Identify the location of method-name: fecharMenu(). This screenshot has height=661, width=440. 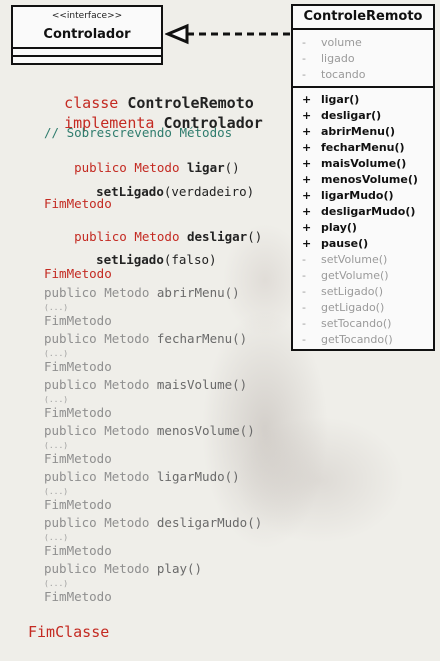
(363, 147).